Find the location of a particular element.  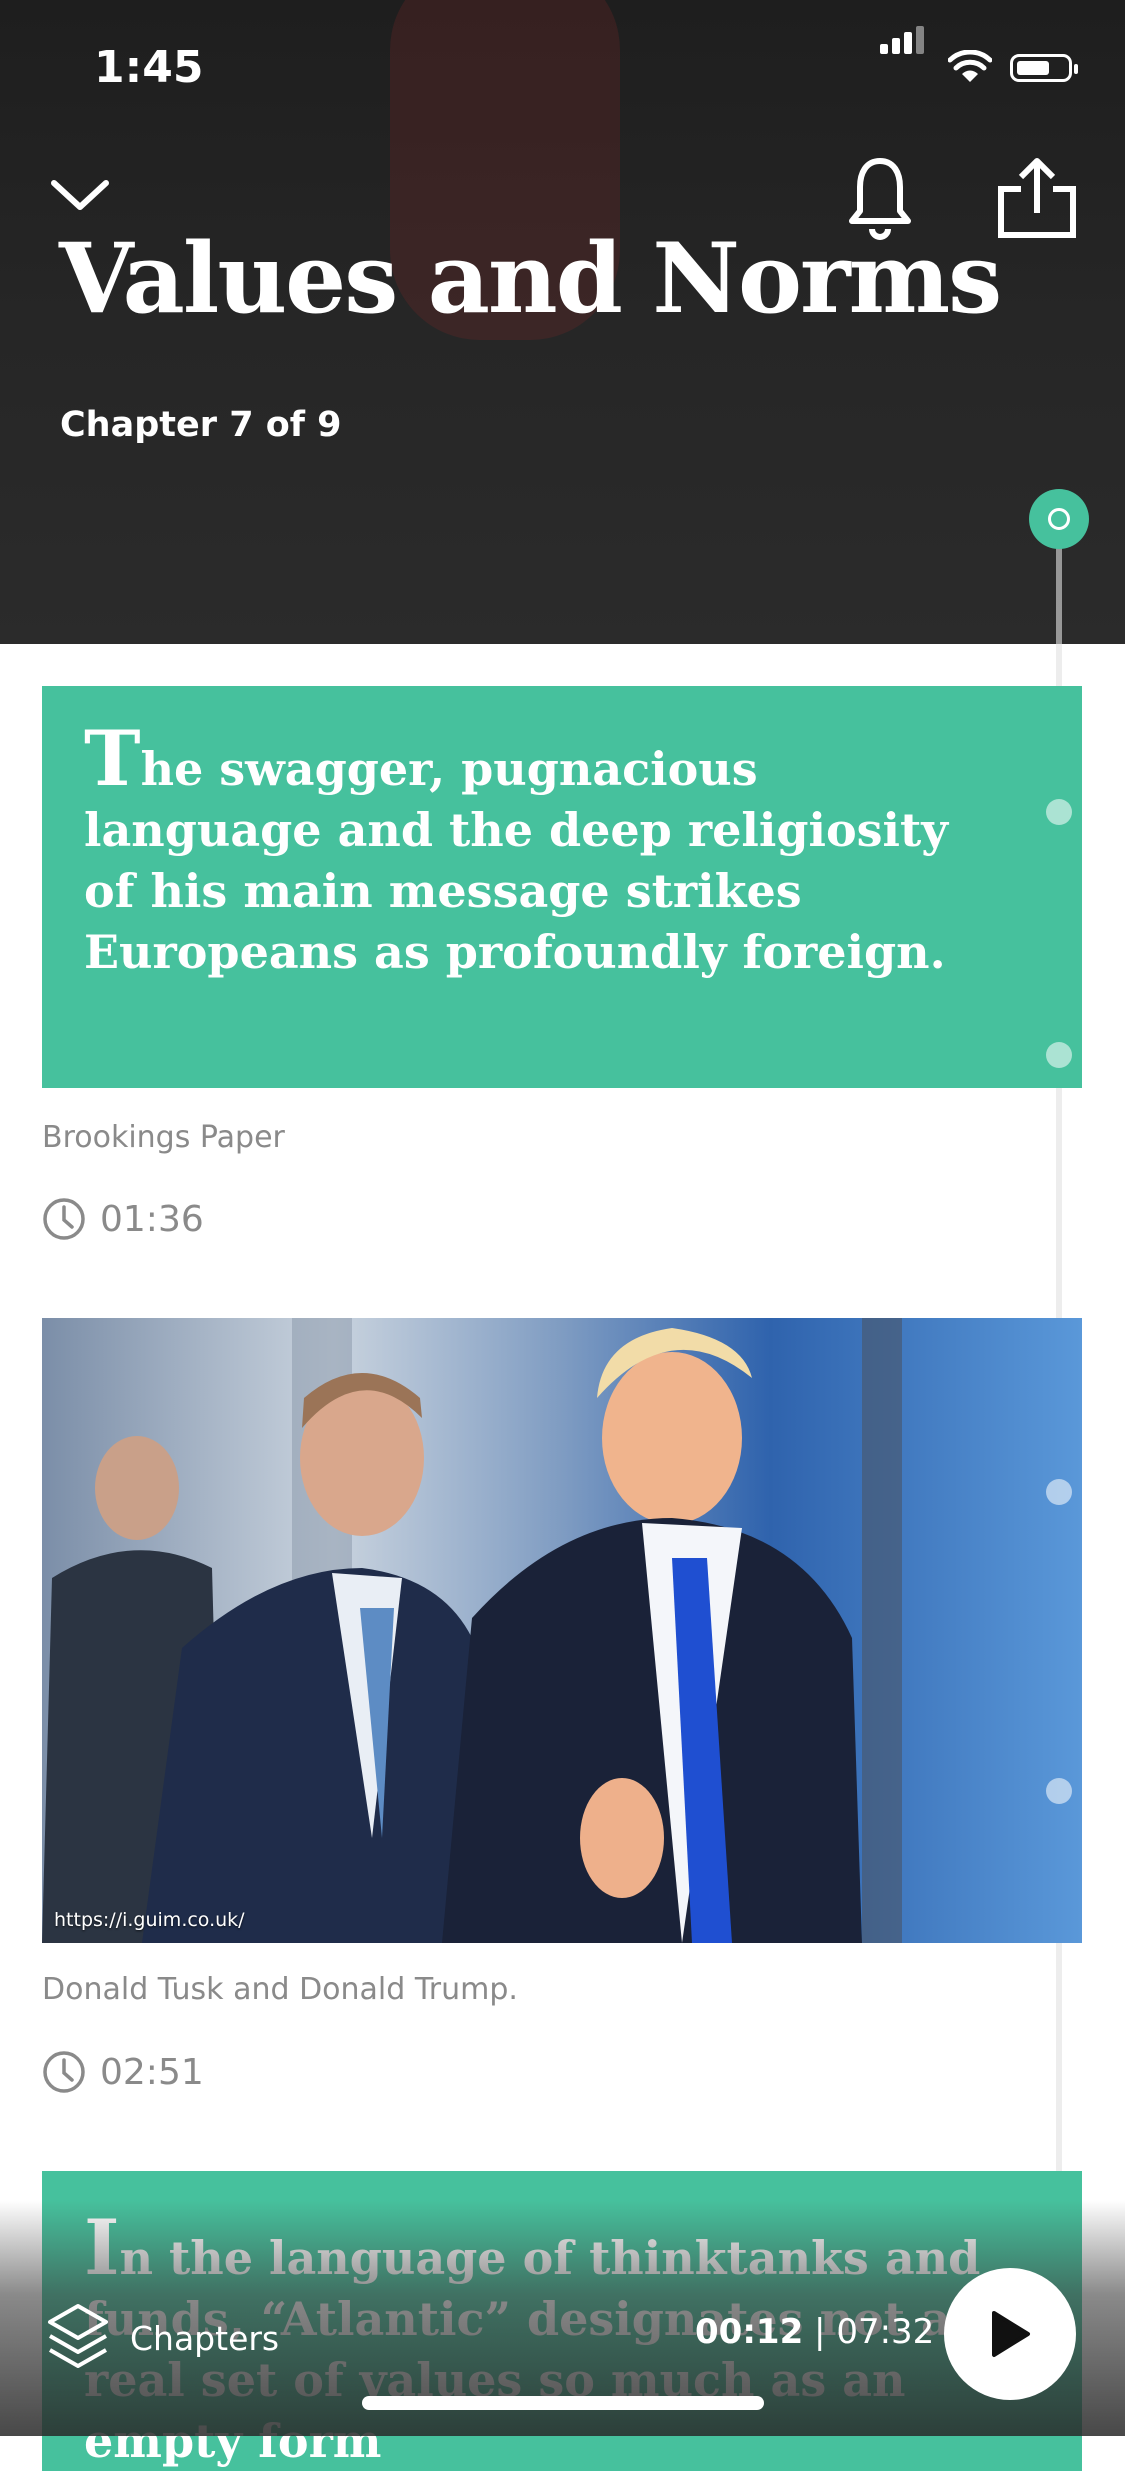

collapse-button is located at coordinates (80, 195).